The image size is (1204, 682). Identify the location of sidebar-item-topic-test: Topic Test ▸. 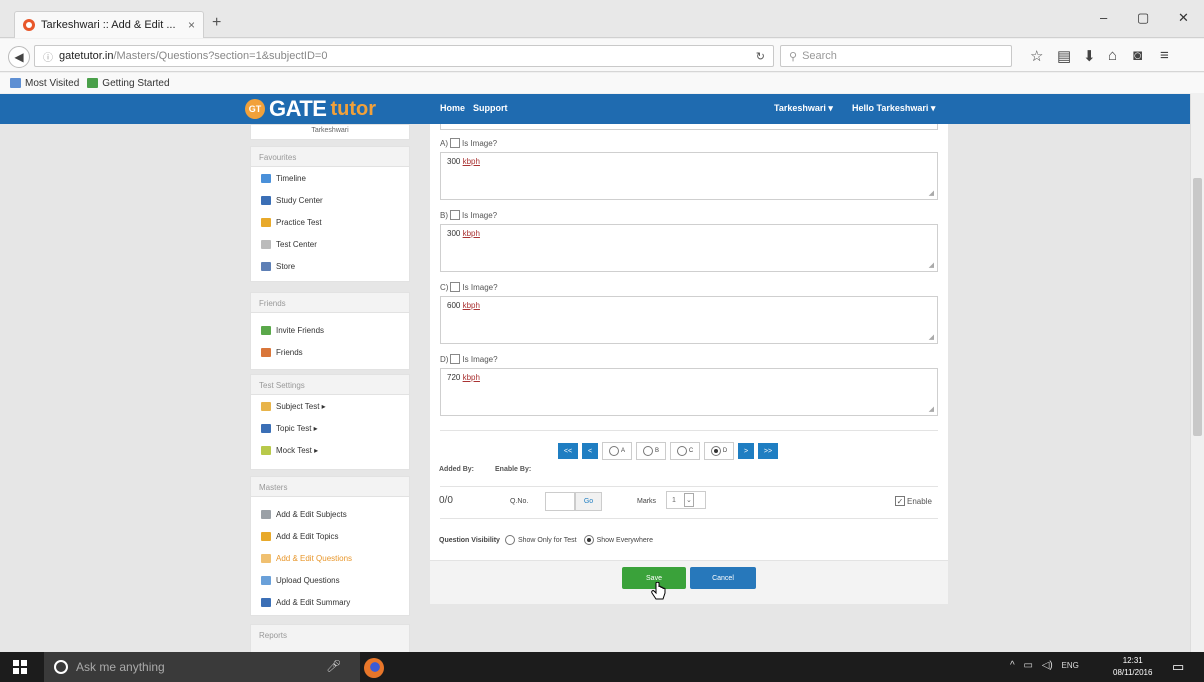
(330, 428).